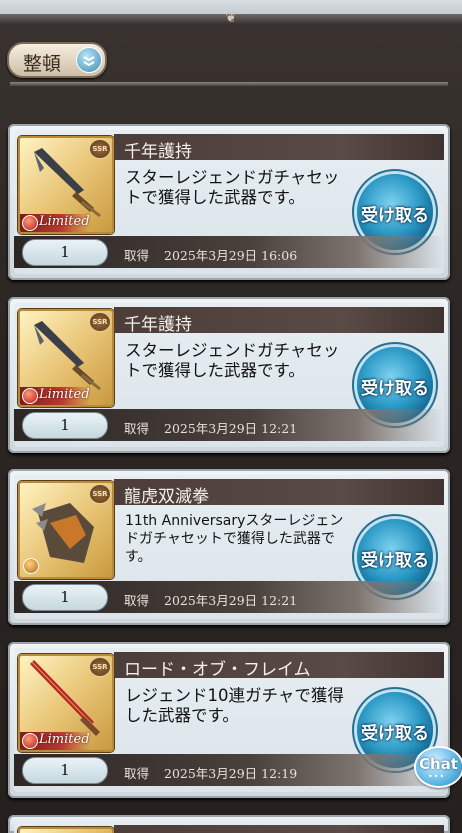 This screenshot has height=833, width=462. What do you see at coordinates (231, 255) in the screenshot?
I see `acquired-date: 2025年3月29日 16:06` at bounding box center [231, 255].